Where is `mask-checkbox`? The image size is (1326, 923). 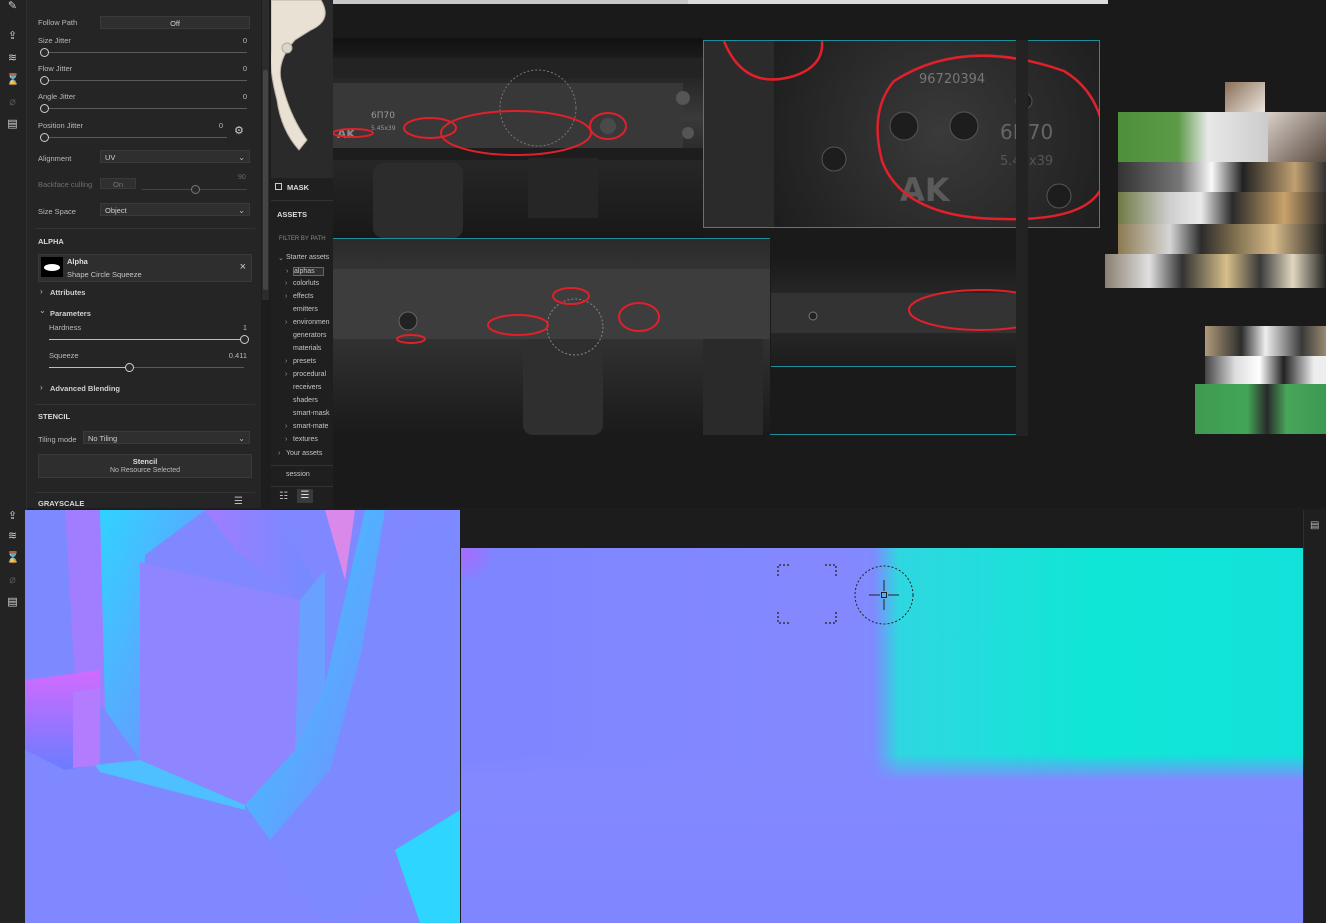
mask-checkbox is located at coordinates (278, 186).